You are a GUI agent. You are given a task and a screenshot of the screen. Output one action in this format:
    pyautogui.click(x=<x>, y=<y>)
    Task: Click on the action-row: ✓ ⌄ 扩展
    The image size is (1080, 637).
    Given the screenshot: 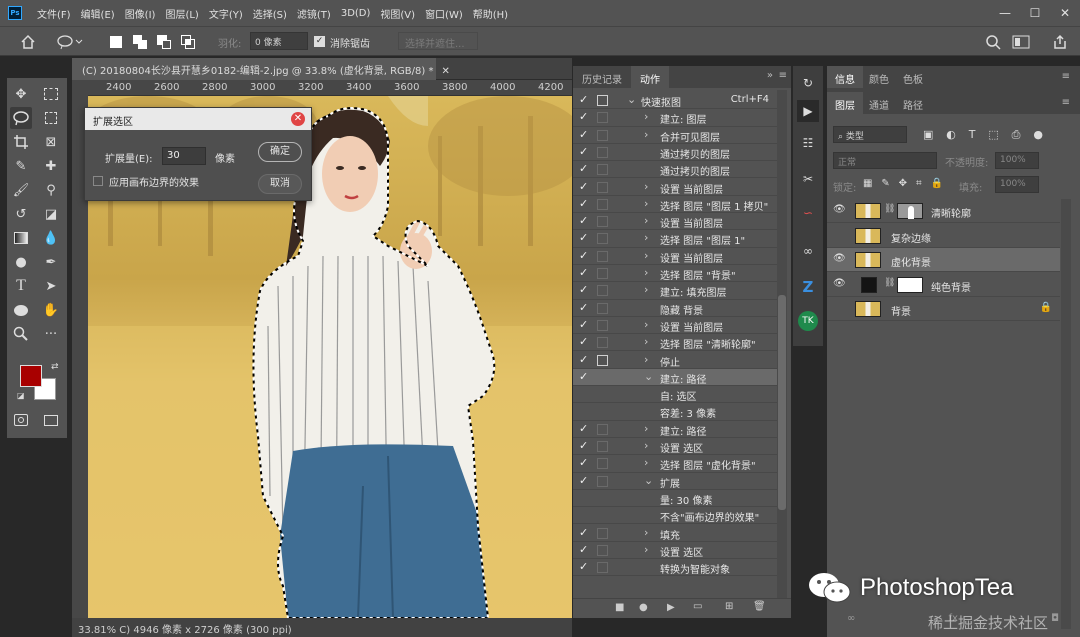 What is the action you would take?
    pyautogui.click(x=675, y=481)
    